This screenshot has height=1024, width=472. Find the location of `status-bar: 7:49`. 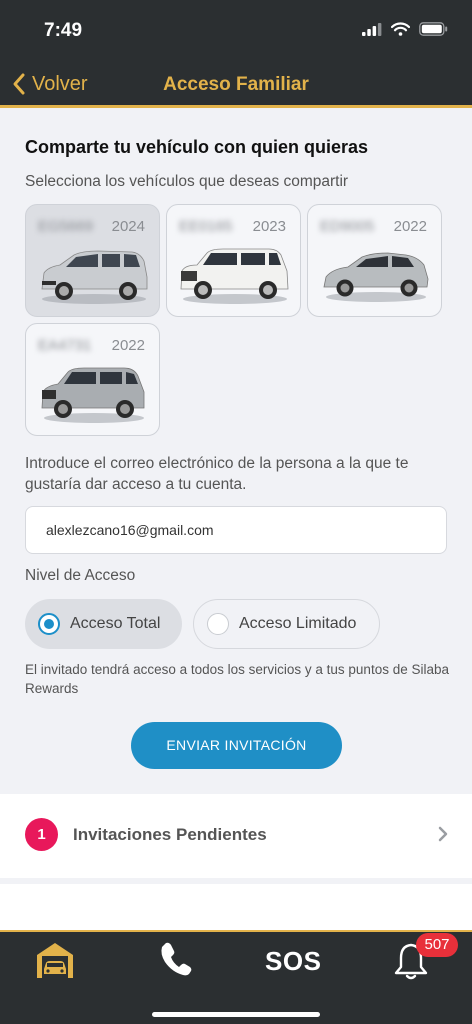

status-bar: 7:49 is located at coordinates (236, 31).